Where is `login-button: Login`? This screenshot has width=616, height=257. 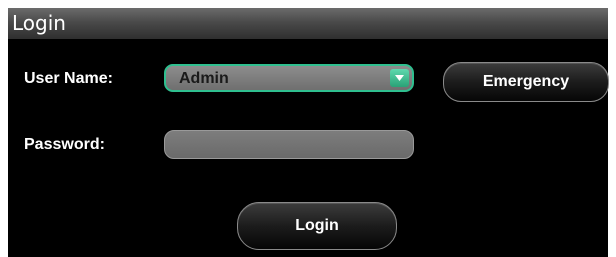
login-button: Login is located at coordinates (317, 226).